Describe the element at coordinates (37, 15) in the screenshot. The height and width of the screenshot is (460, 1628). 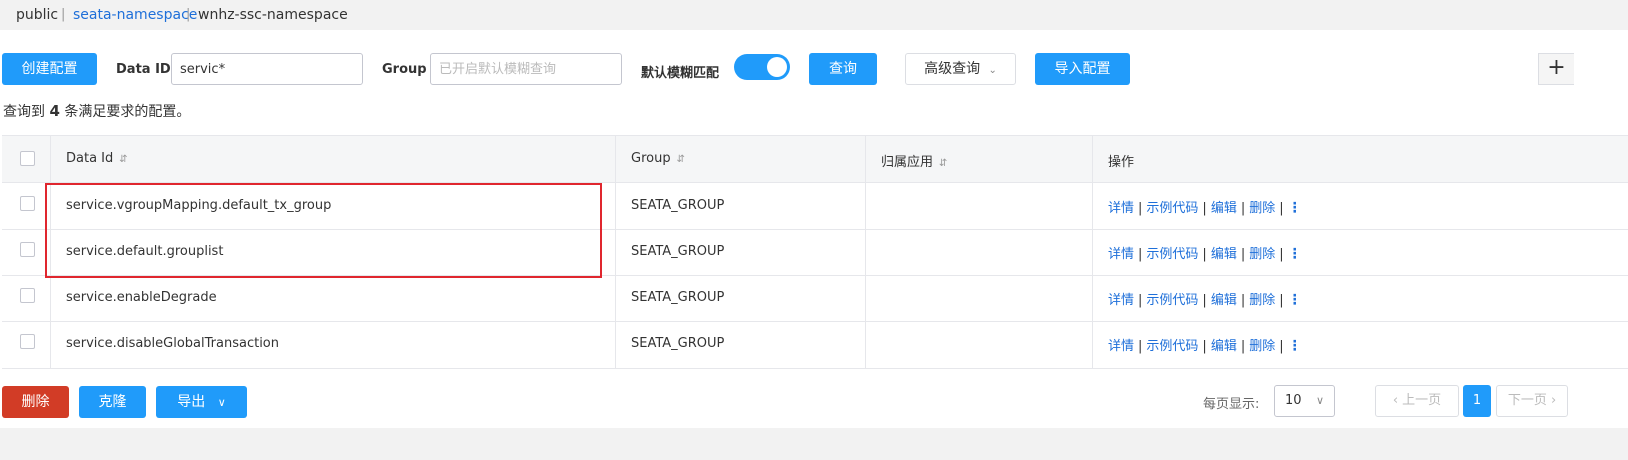
I see `namespace-public: public` at that location.